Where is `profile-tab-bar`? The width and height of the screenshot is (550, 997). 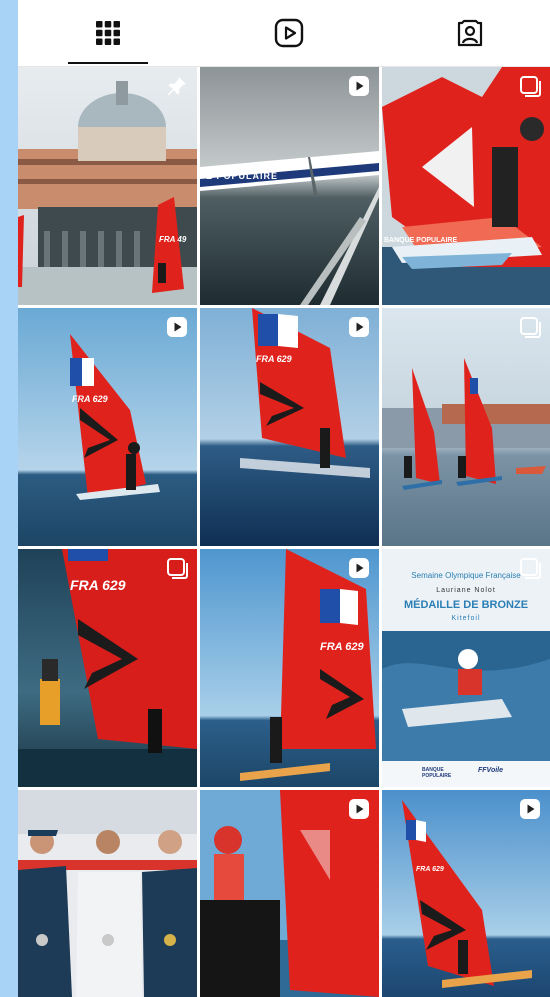 profile-tab-bar is located at coordinates (284, 33).